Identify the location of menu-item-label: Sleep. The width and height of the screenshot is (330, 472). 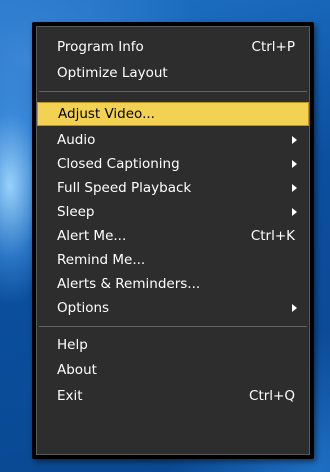
(76, 212).